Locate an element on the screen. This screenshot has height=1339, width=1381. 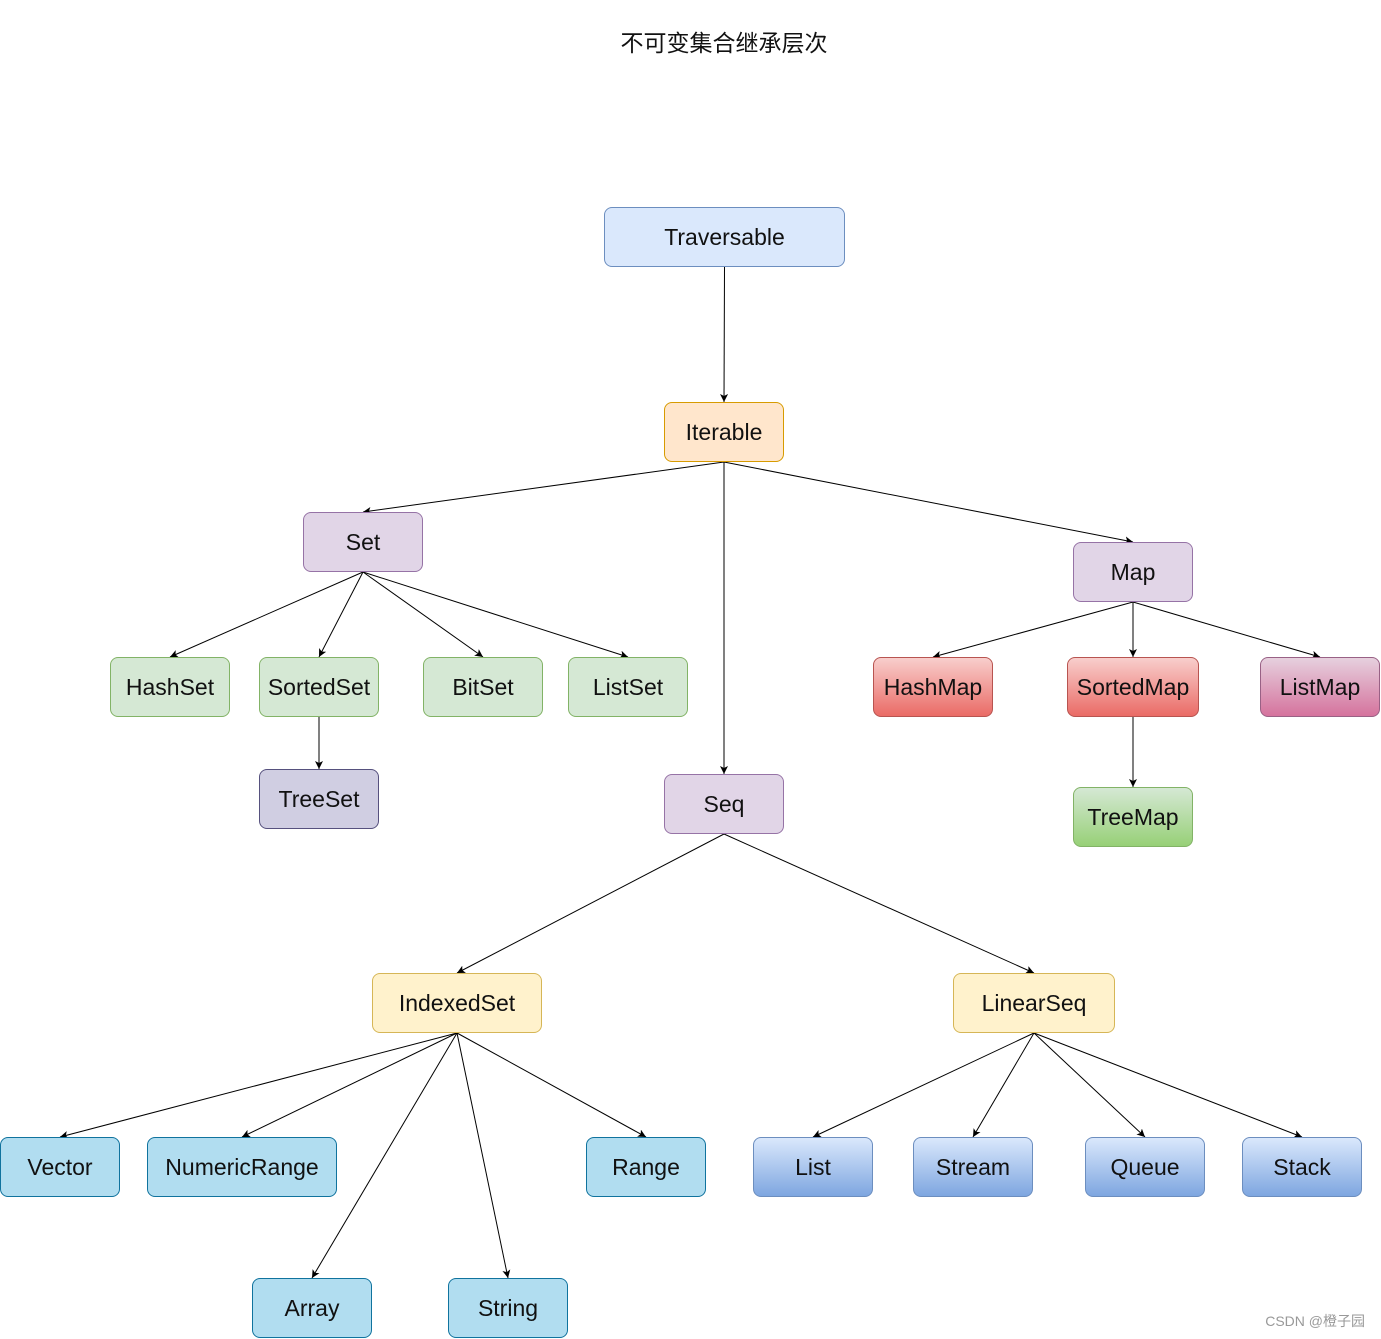
node-map: Map is located at coordinates (1133, 572).